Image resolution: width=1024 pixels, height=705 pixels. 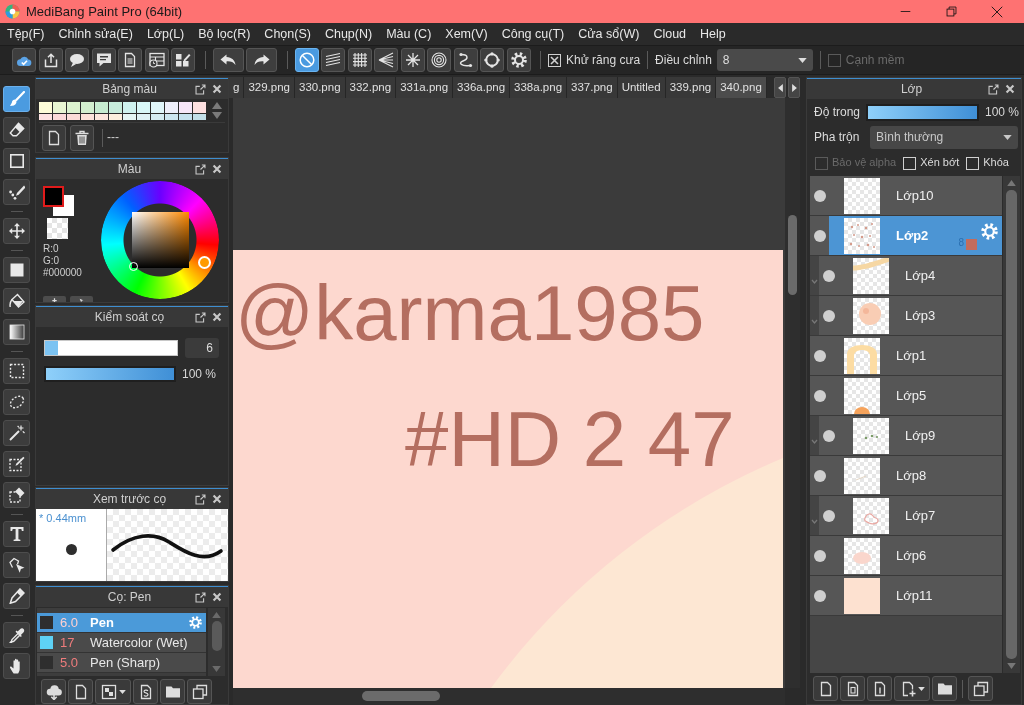 I want to click on layer-row: Lớp9, so click(x=906, y=436).